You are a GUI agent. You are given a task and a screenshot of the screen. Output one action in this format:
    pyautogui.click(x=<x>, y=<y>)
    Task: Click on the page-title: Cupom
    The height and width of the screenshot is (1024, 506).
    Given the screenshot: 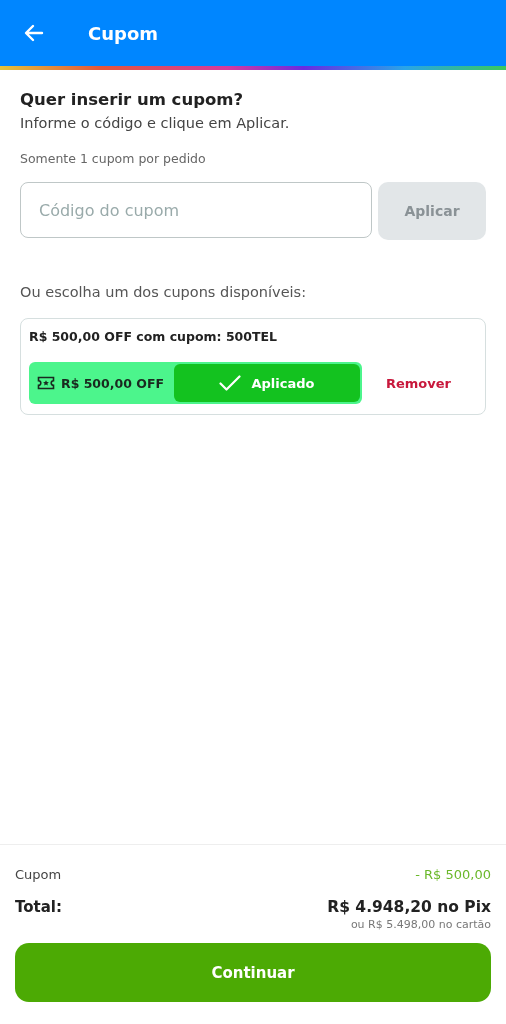 What is the action you would take?
    pyautogui.click(x=123, y=33)
    